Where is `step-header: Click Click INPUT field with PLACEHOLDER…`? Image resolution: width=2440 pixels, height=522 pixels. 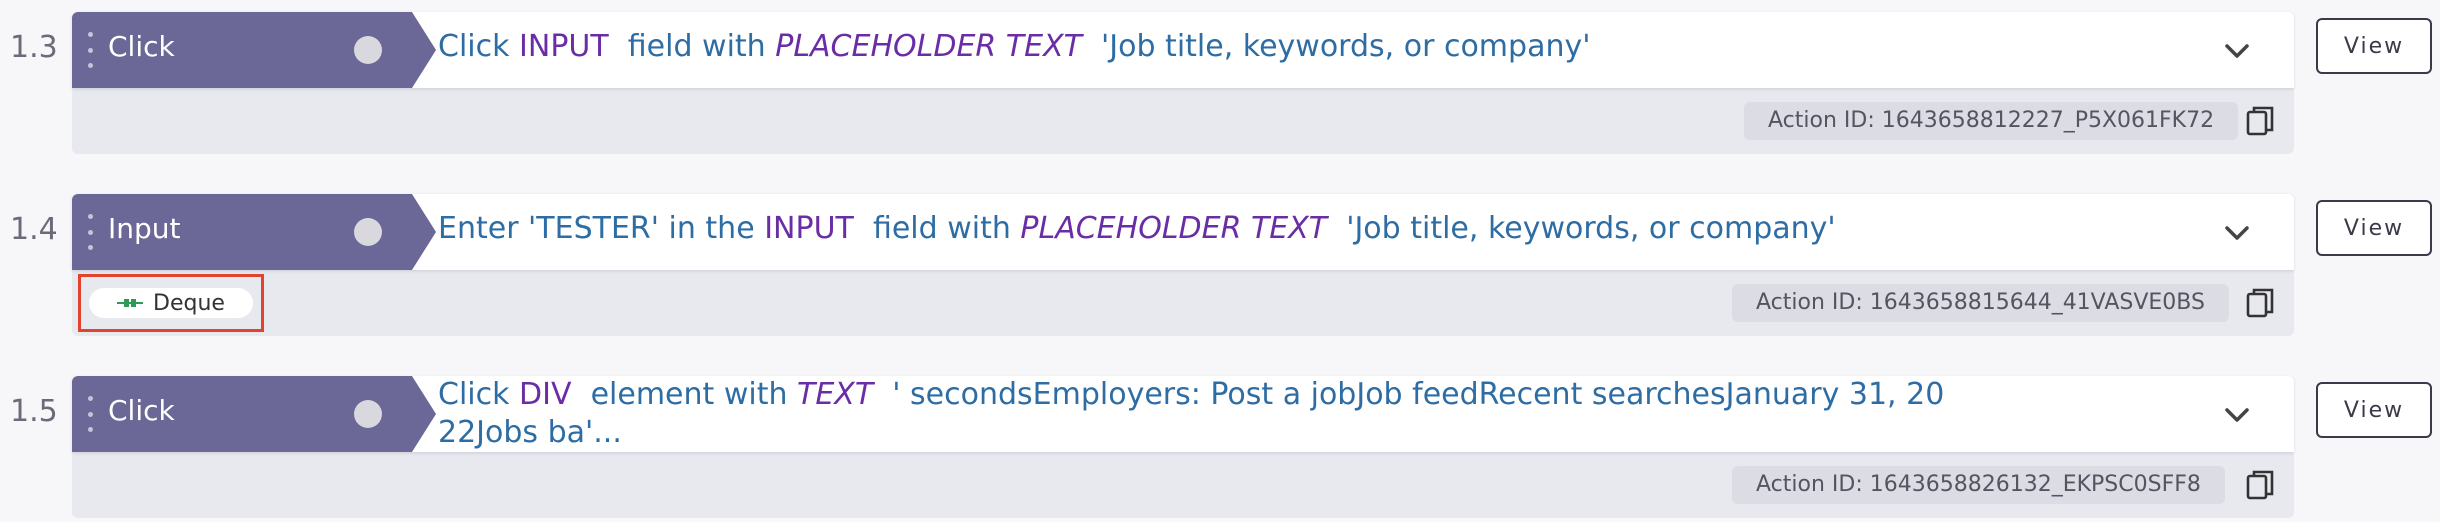 step-header: Click Click INPUT field with PLACEHOLDER… is located at coordinates (1183, 50).